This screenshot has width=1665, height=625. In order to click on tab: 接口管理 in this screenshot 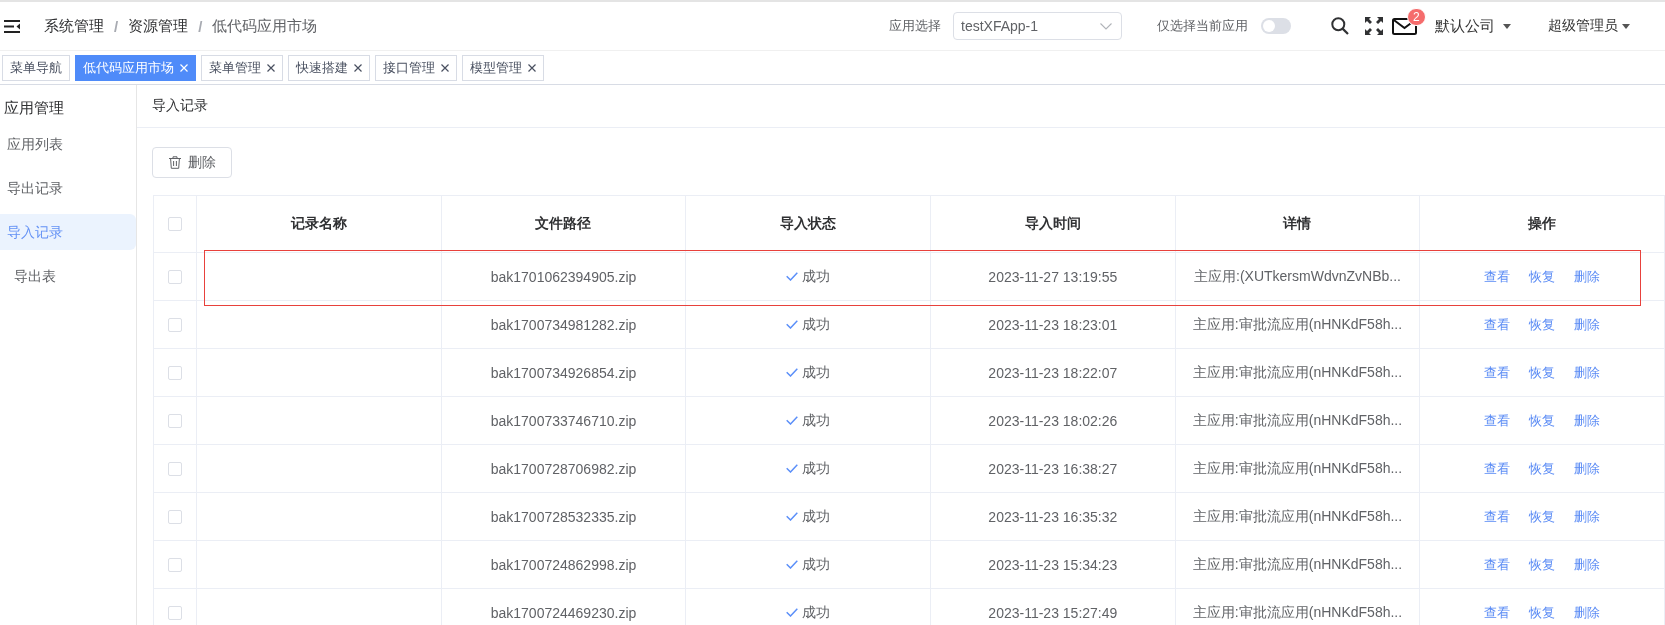, I will do `click(416, 68)`.